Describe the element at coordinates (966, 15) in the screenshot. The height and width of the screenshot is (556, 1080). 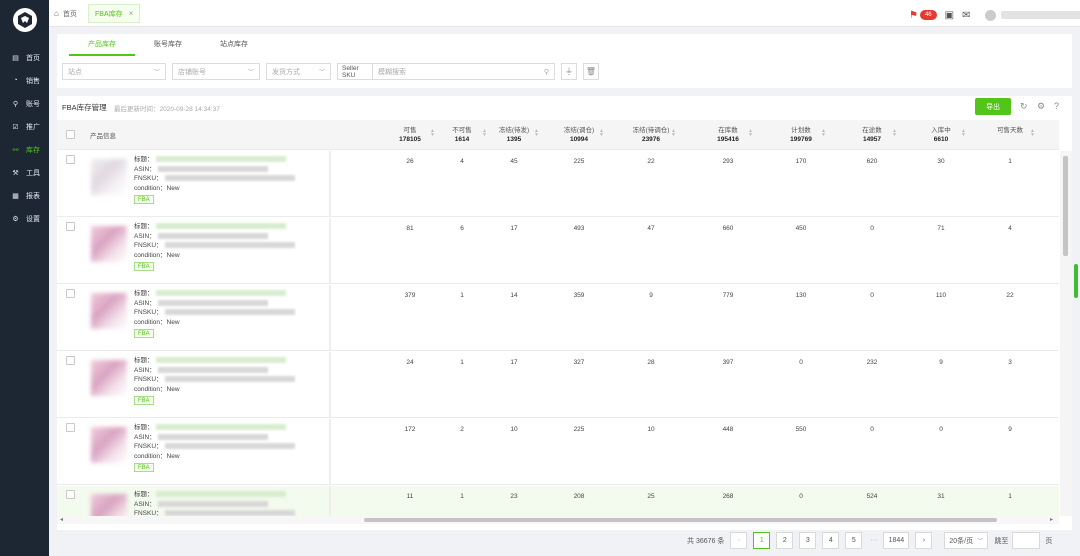
I see `mail-icon: ✉` at that location.